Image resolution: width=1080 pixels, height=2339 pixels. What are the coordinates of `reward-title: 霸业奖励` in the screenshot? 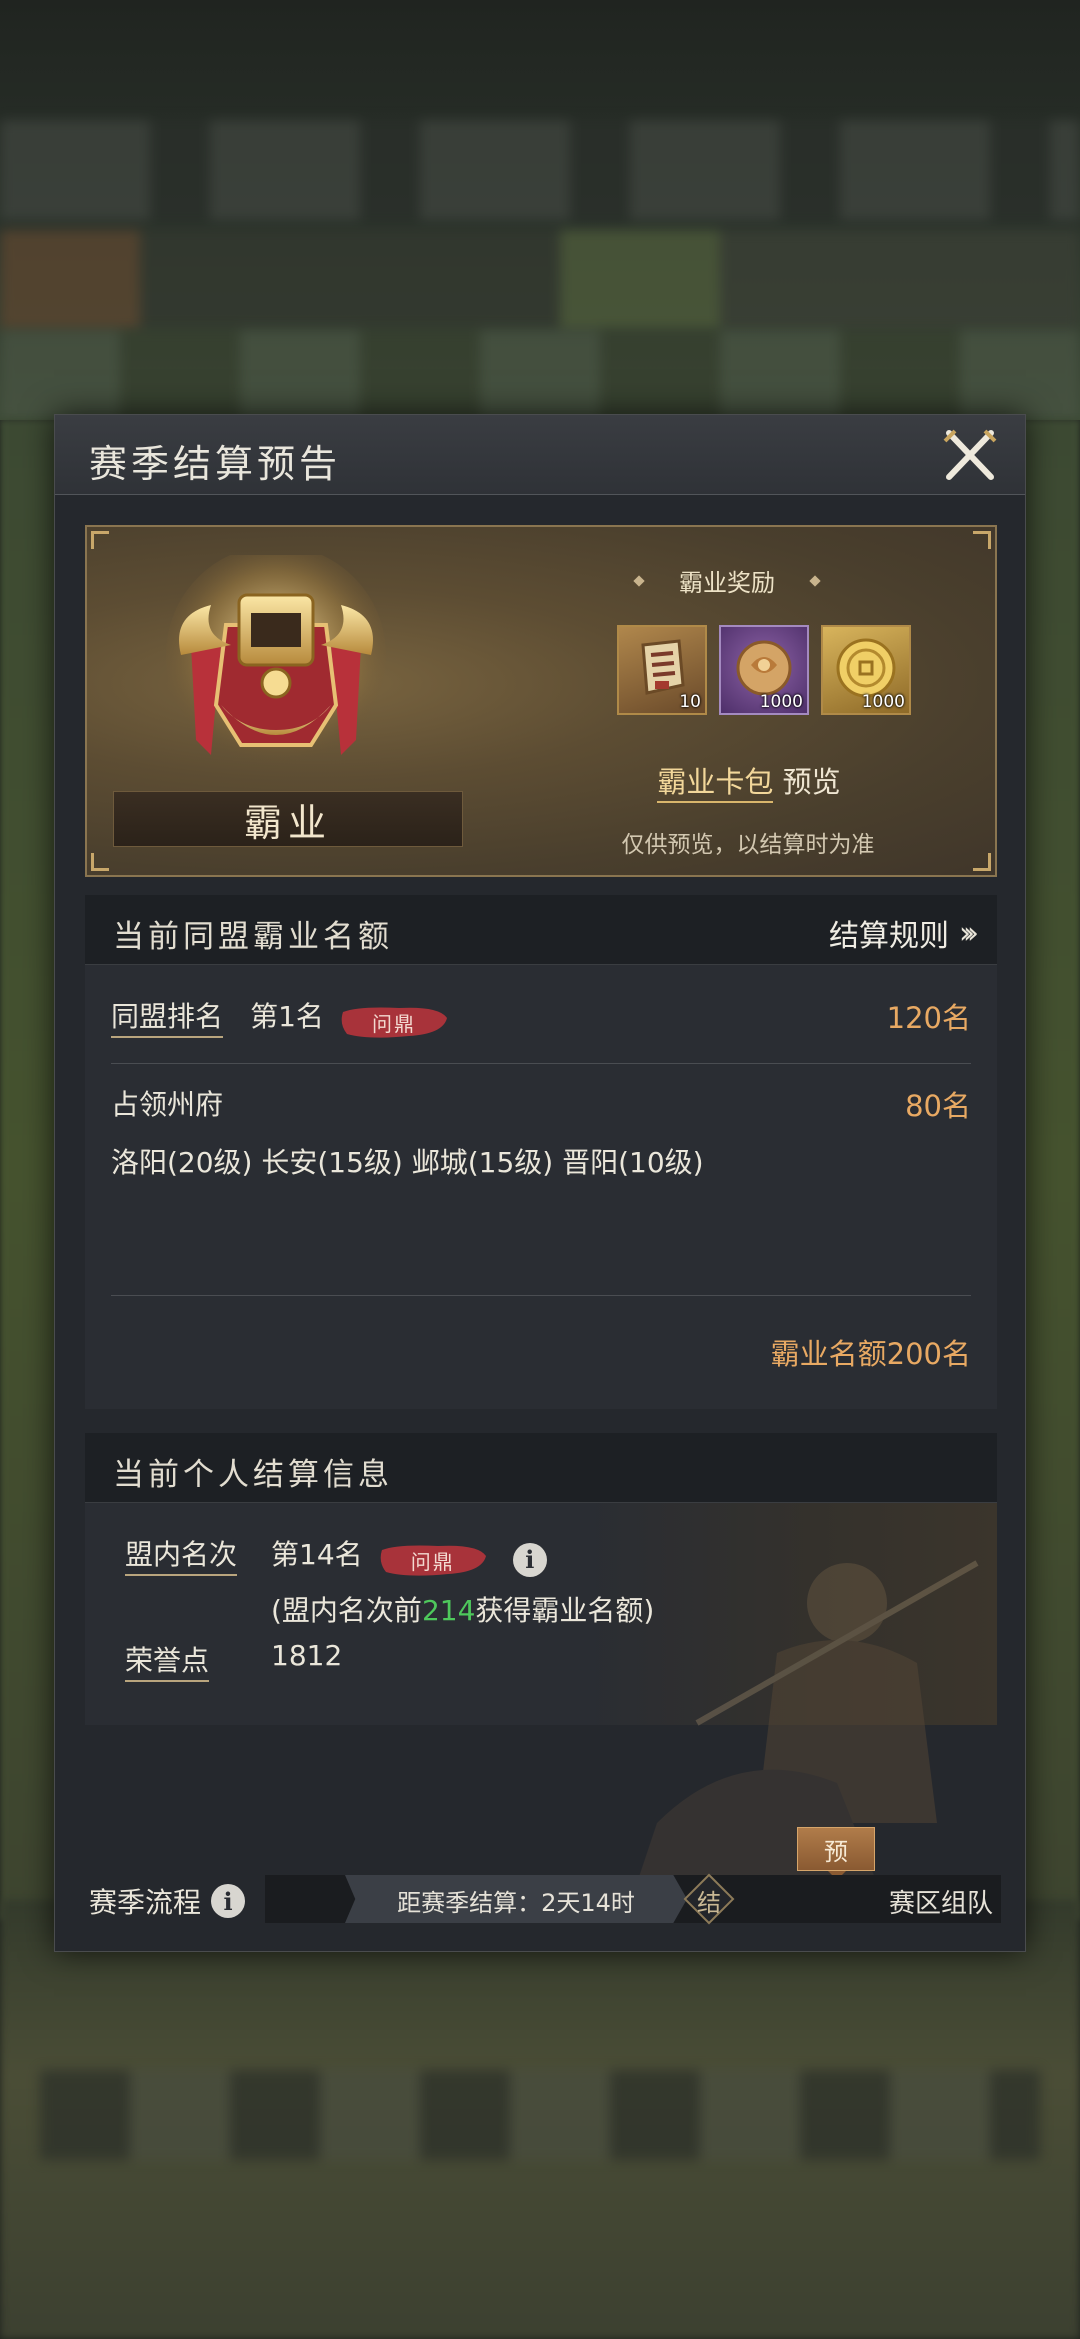 It's located at (727, 583).